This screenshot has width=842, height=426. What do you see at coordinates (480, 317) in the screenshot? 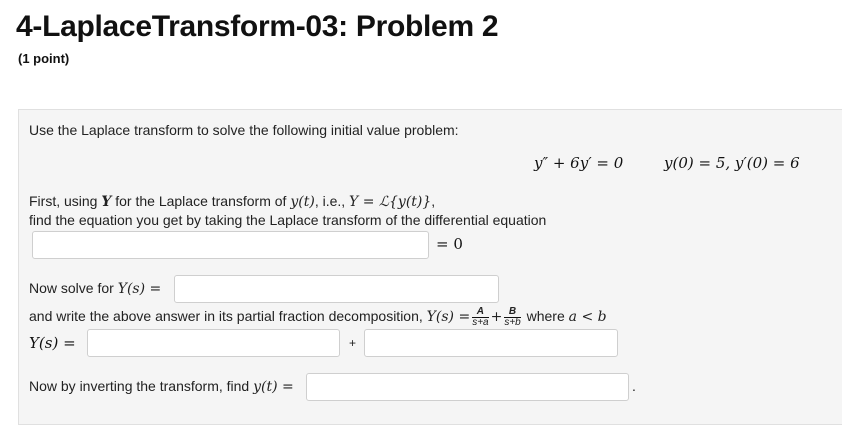
I see `fraction-A: As+a` at bounding box center [480, 317].